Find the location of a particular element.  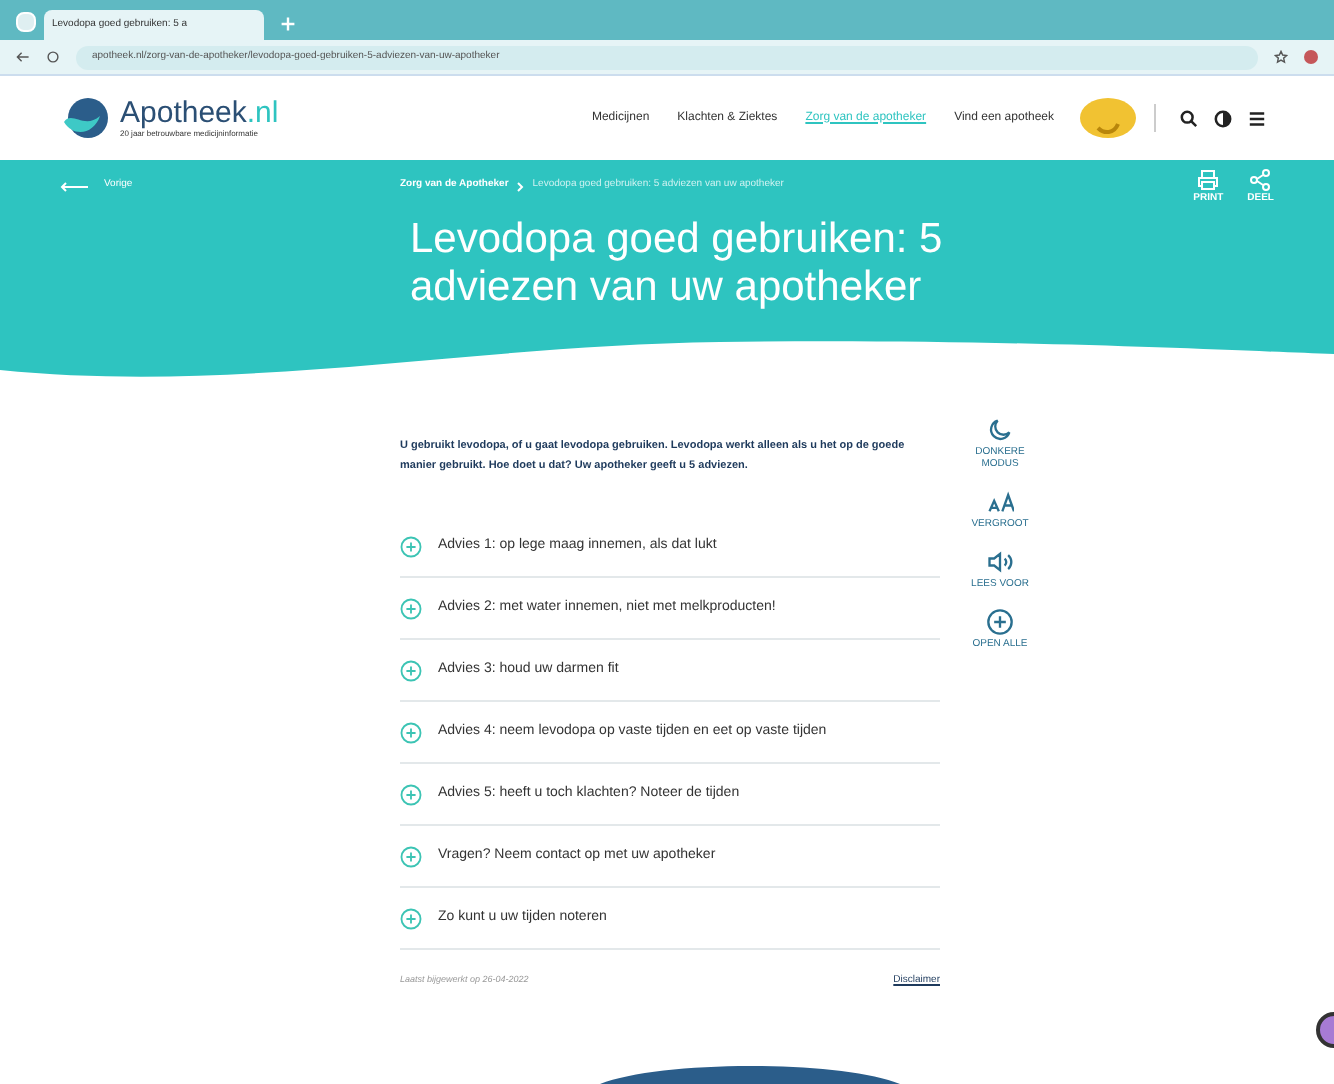

page-title: Levodopa goed gebruiken: 5 adviezen van uw apotheker is located at coordinates (677, 264).